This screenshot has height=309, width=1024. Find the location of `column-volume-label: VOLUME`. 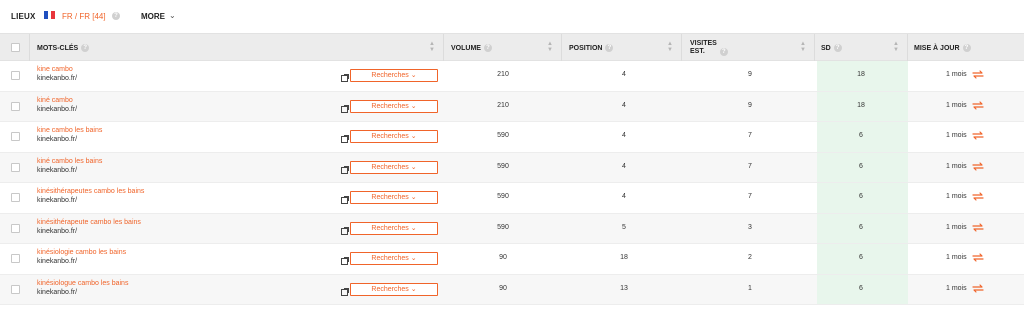

column-volume-label: VOLUME is located at coordinates (466, 48).